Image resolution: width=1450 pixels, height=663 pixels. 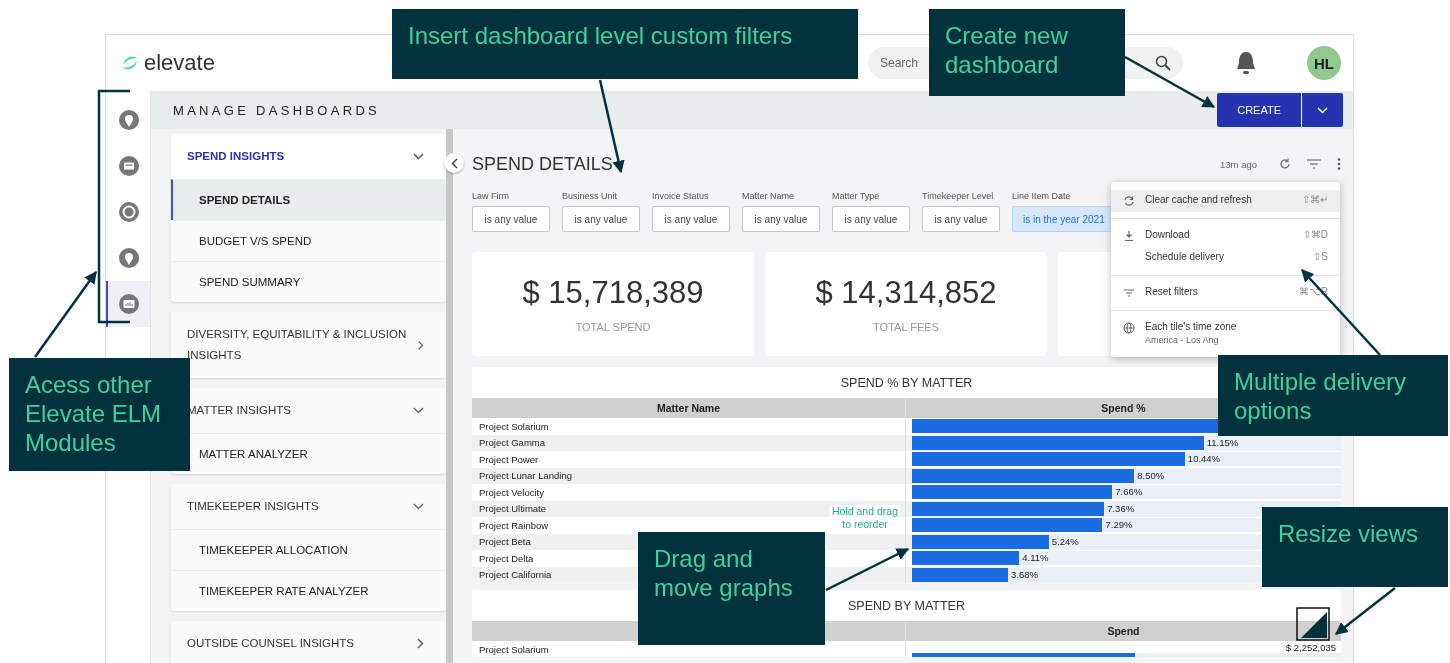 I want to click on kpi-value: $ 15,718,389, so click(x=613, y=293).